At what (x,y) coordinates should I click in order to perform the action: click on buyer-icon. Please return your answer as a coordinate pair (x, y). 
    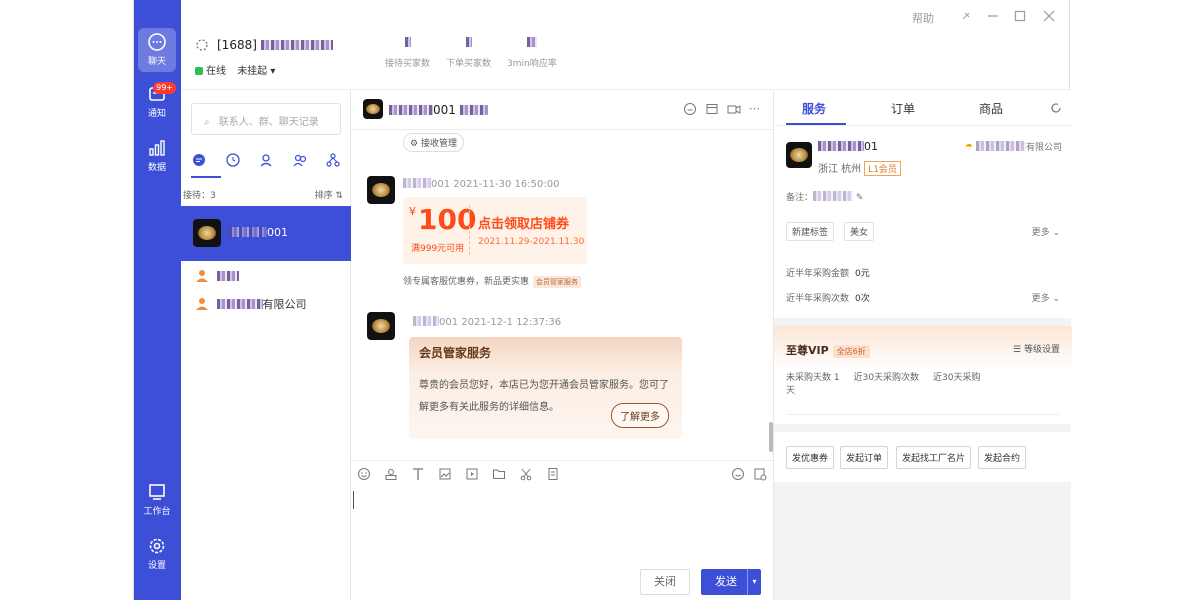
    Looking at the image, I should click on (202, 276).